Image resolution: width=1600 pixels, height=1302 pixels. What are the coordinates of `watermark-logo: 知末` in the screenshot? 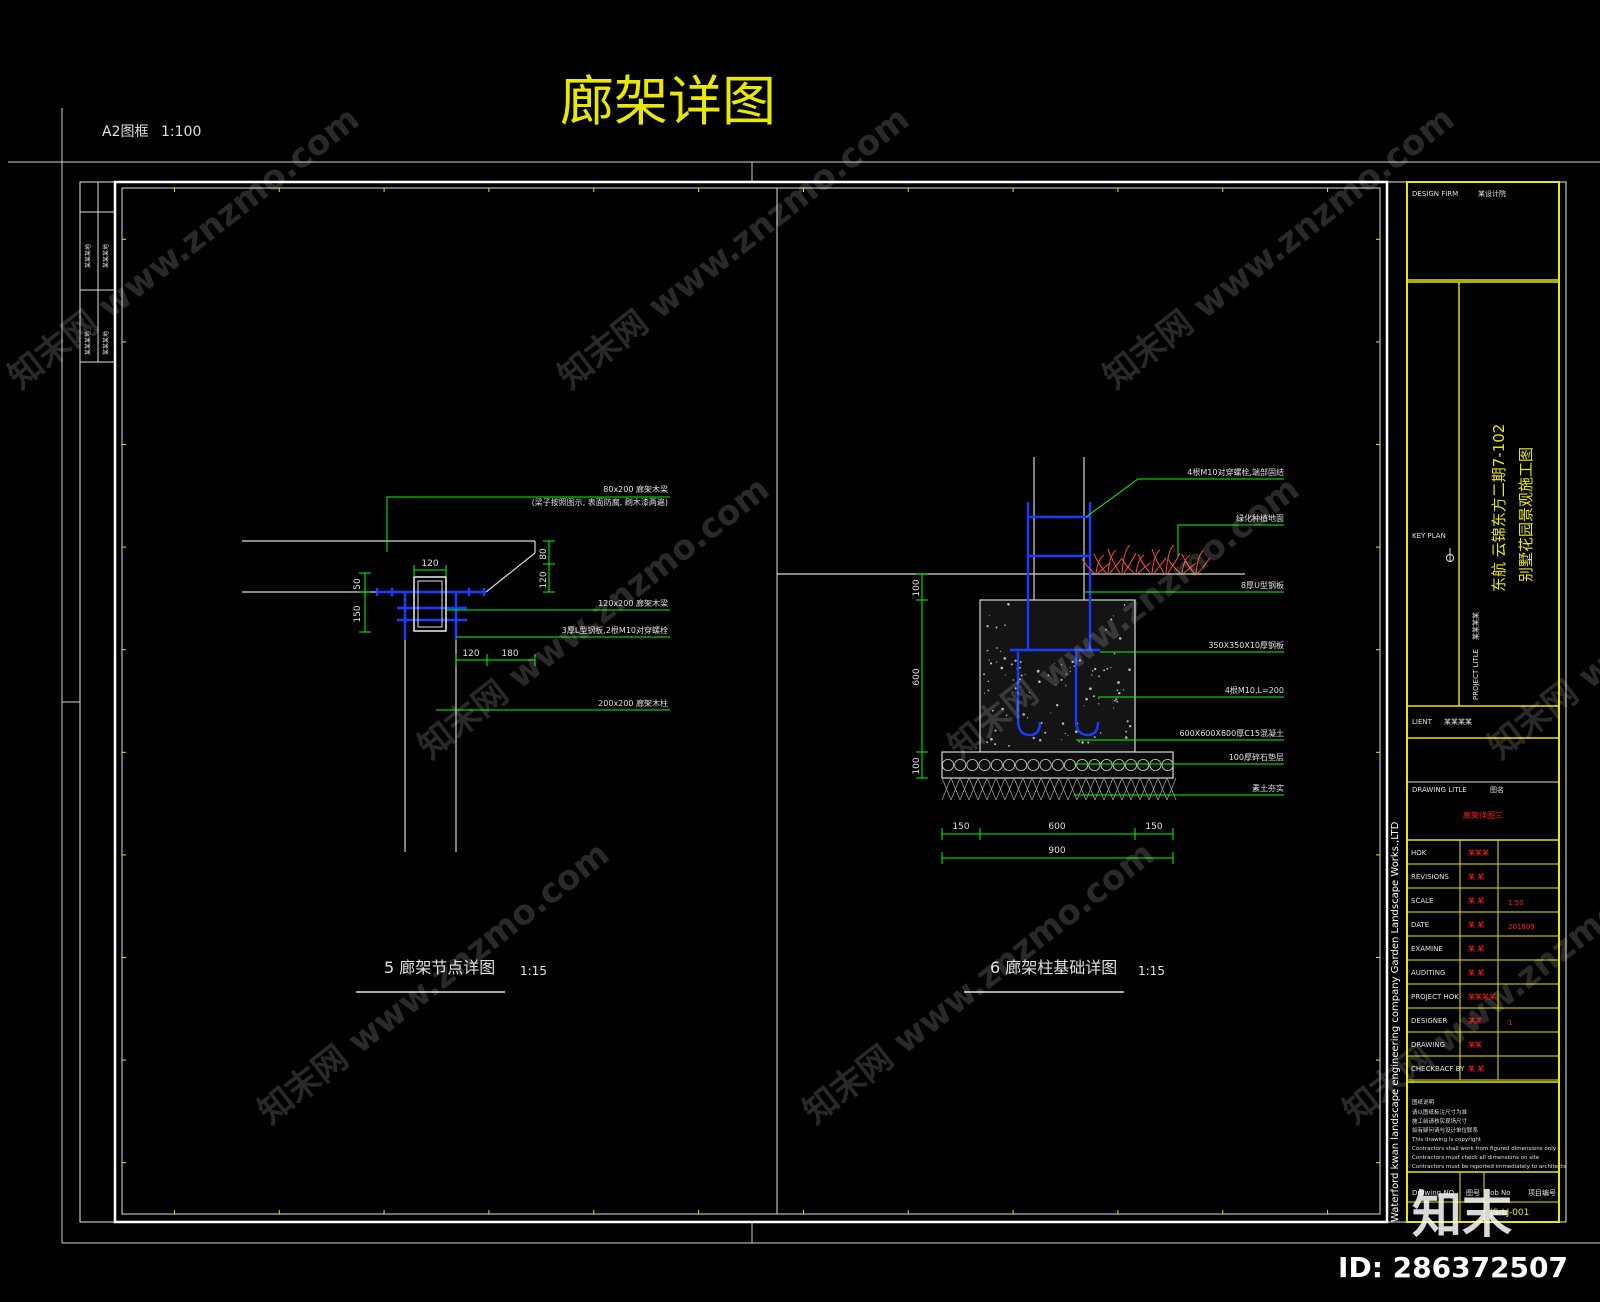 It's located at (1462, 1215).